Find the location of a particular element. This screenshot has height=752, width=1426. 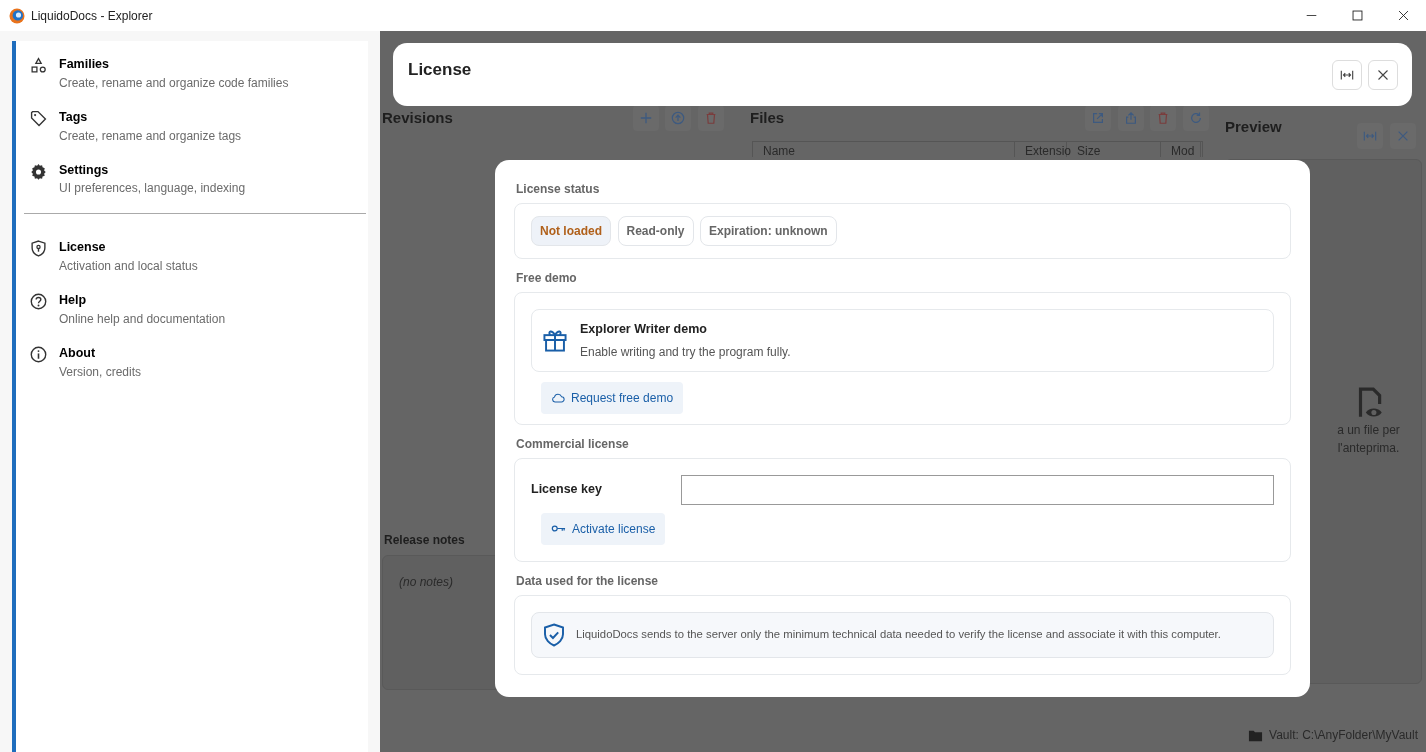

vault-path-text: Vault: C:\AnyFolder\MyVault is located at coordinates (1343, 735).